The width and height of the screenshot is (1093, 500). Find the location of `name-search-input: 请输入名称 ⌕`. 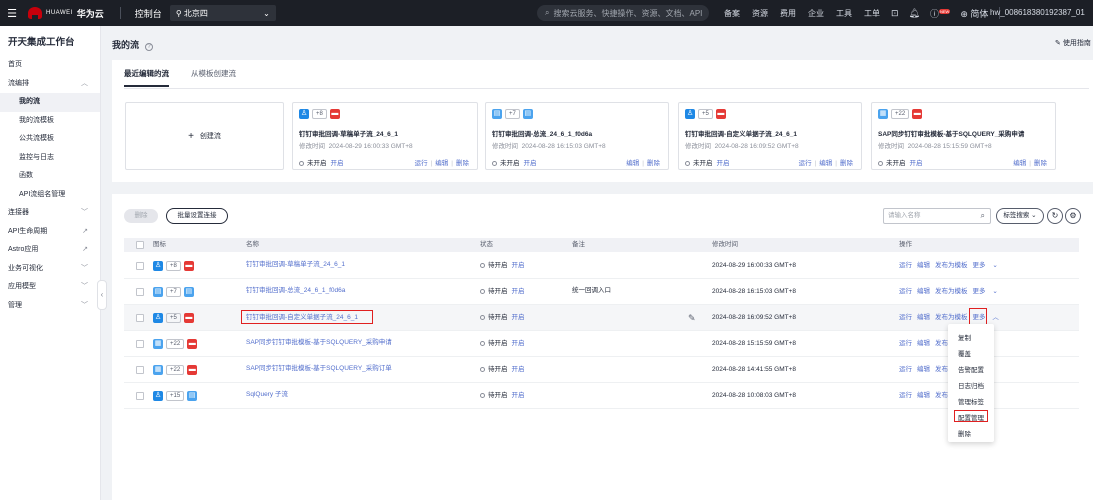

name-search-input: 请输入名称 ⌕ is located at coordinates (937, 216).